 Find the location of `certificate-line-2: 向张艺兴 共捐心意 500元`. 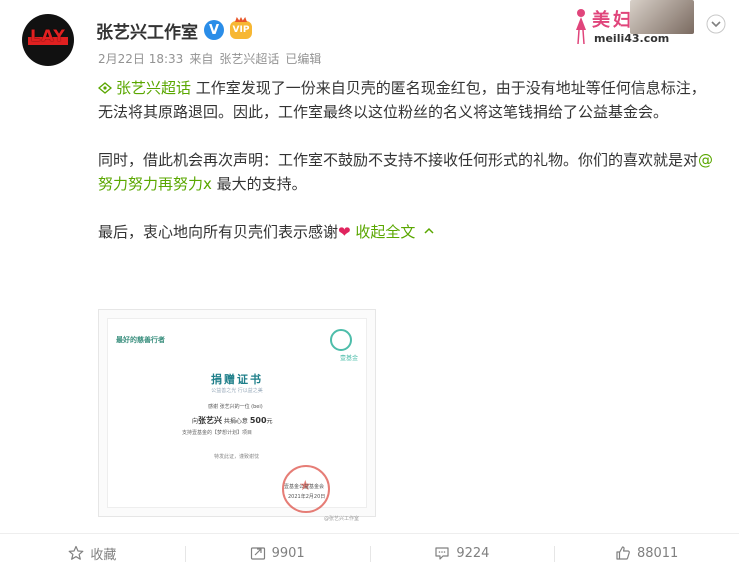

certificate-line-2: 向张艺兴 共捐心意 500元 is located at coordinates (232, 420).